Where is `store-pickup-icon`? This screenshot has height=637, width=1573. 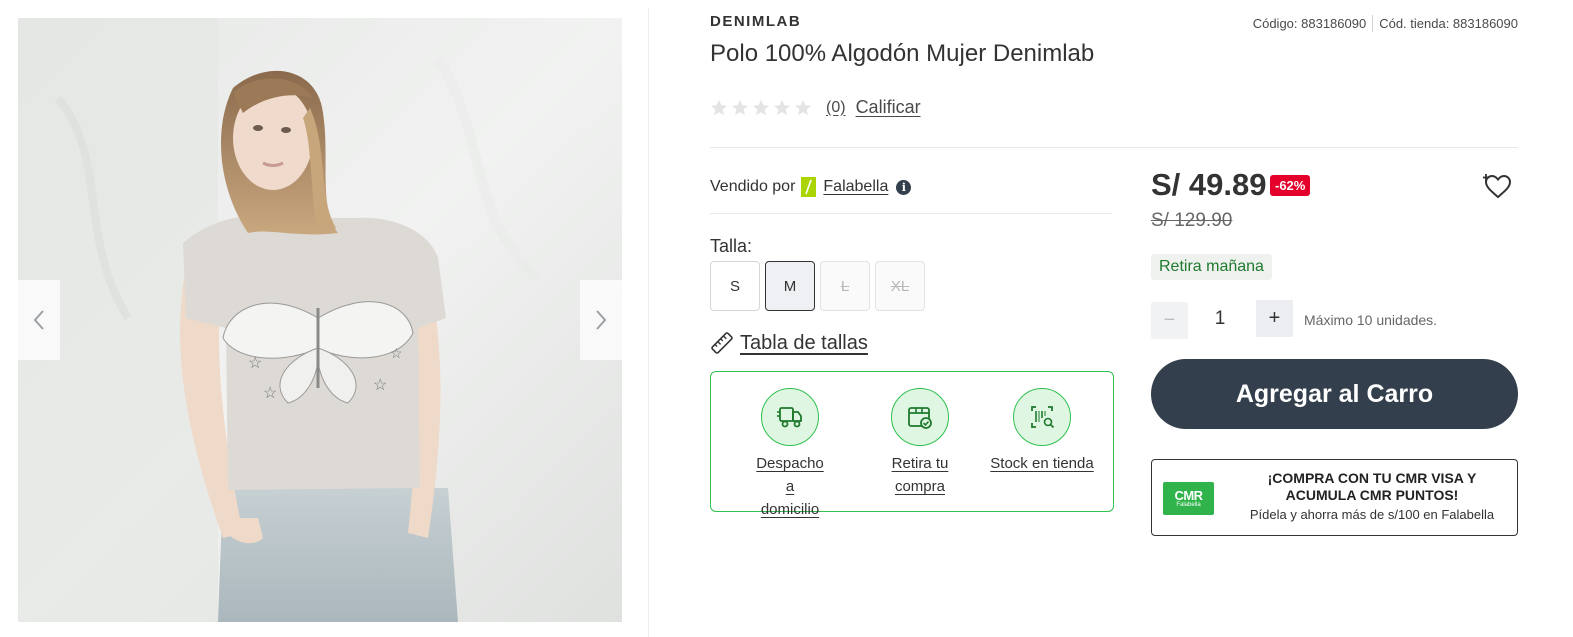 store-pickup-icon is located at coordinates (920, 418).